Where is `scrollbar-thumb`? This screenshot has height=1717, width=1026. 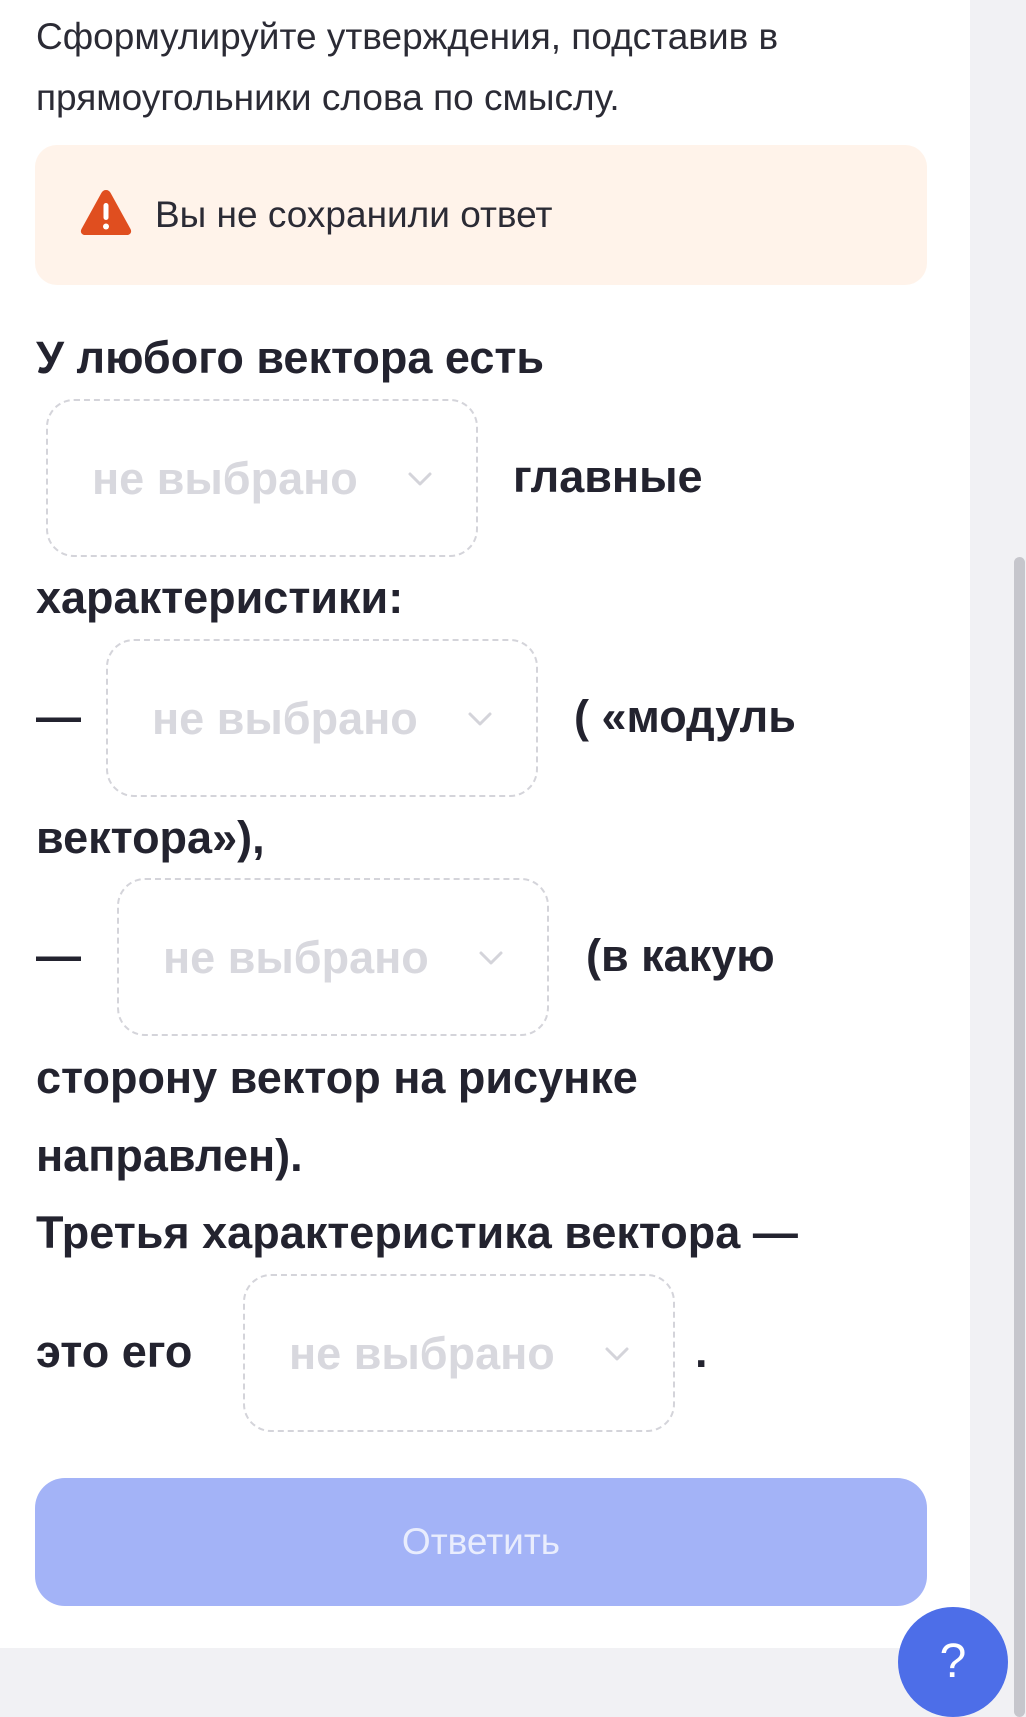
scrollbar-thumb is located at coordinates (1019, 1137).